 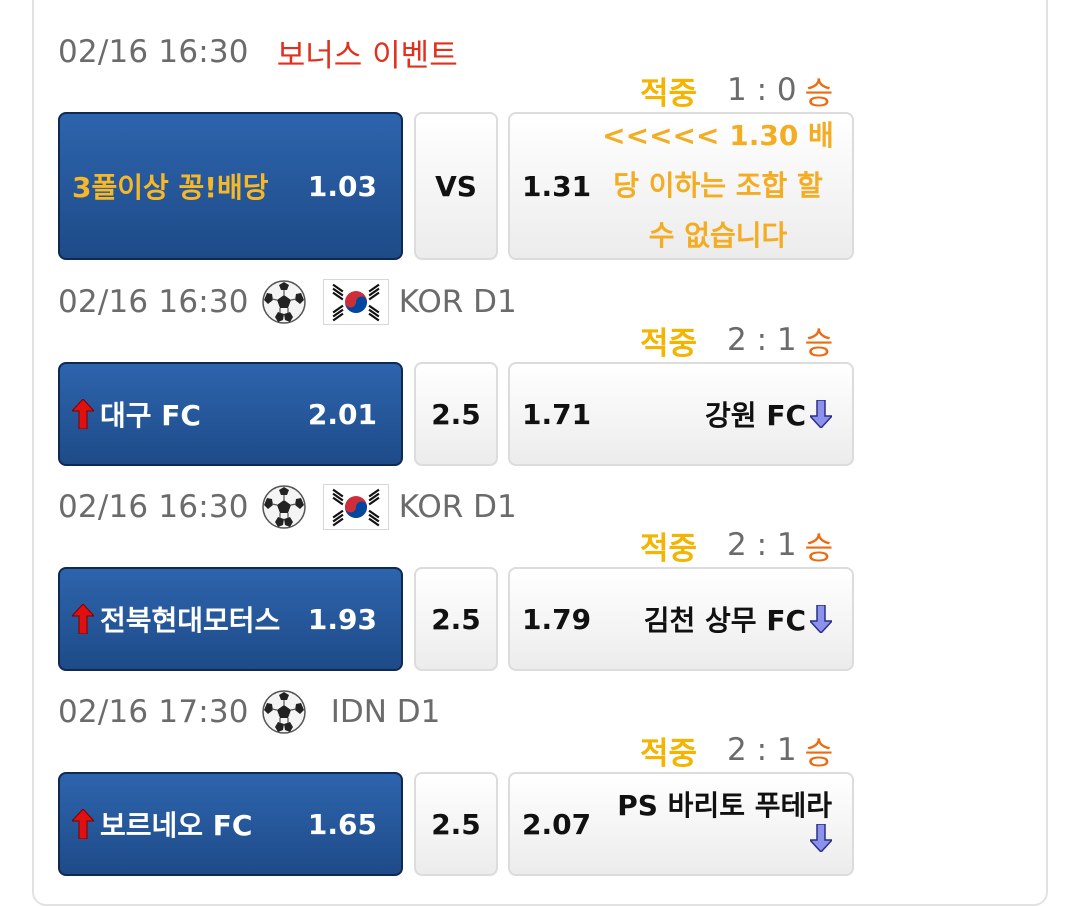 I want to click on match-meta: 02/16 16:30 보너스 이벤트, so click(x=258, y=52).